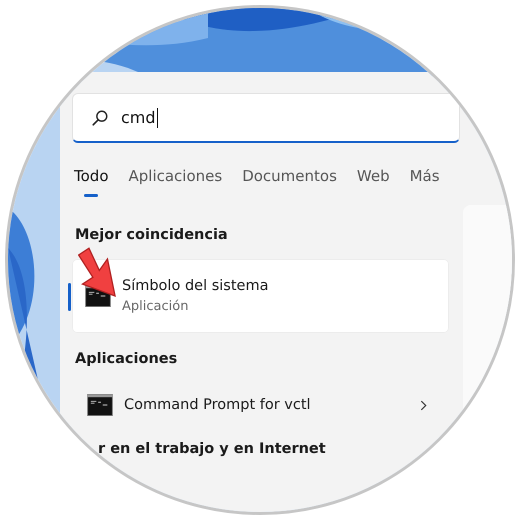 The image size is (520, 520). I want to click on search-field: cmd, so click(266, 118).